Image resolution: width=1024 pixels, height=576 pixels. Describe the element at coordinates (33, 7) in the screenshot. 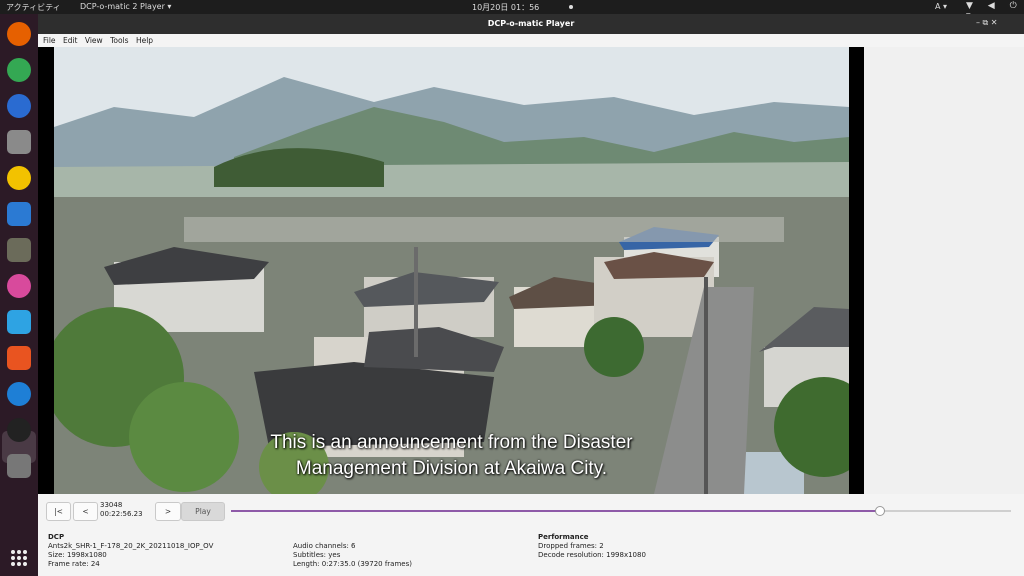

I see `activities-button: アクティビティ` at that location.